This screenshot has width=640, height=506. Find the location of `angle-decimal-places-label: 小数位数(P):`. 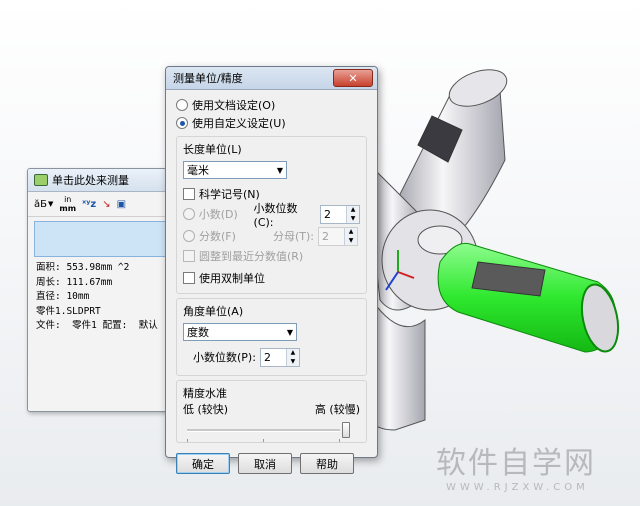

angle-decimal-places-label: 小数位数(P): is located at coordinates (224, 357).